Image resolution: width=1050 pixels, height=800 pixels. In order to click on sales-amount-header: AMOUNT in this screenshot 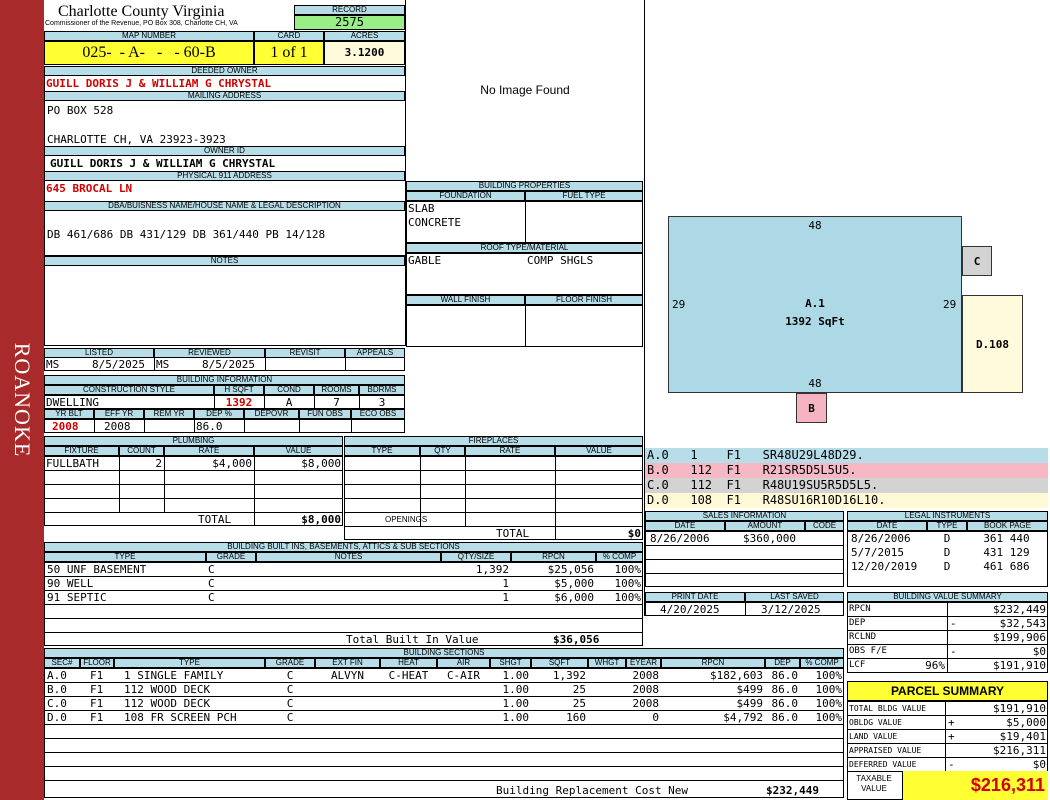, I will do `click(765, 526)`.